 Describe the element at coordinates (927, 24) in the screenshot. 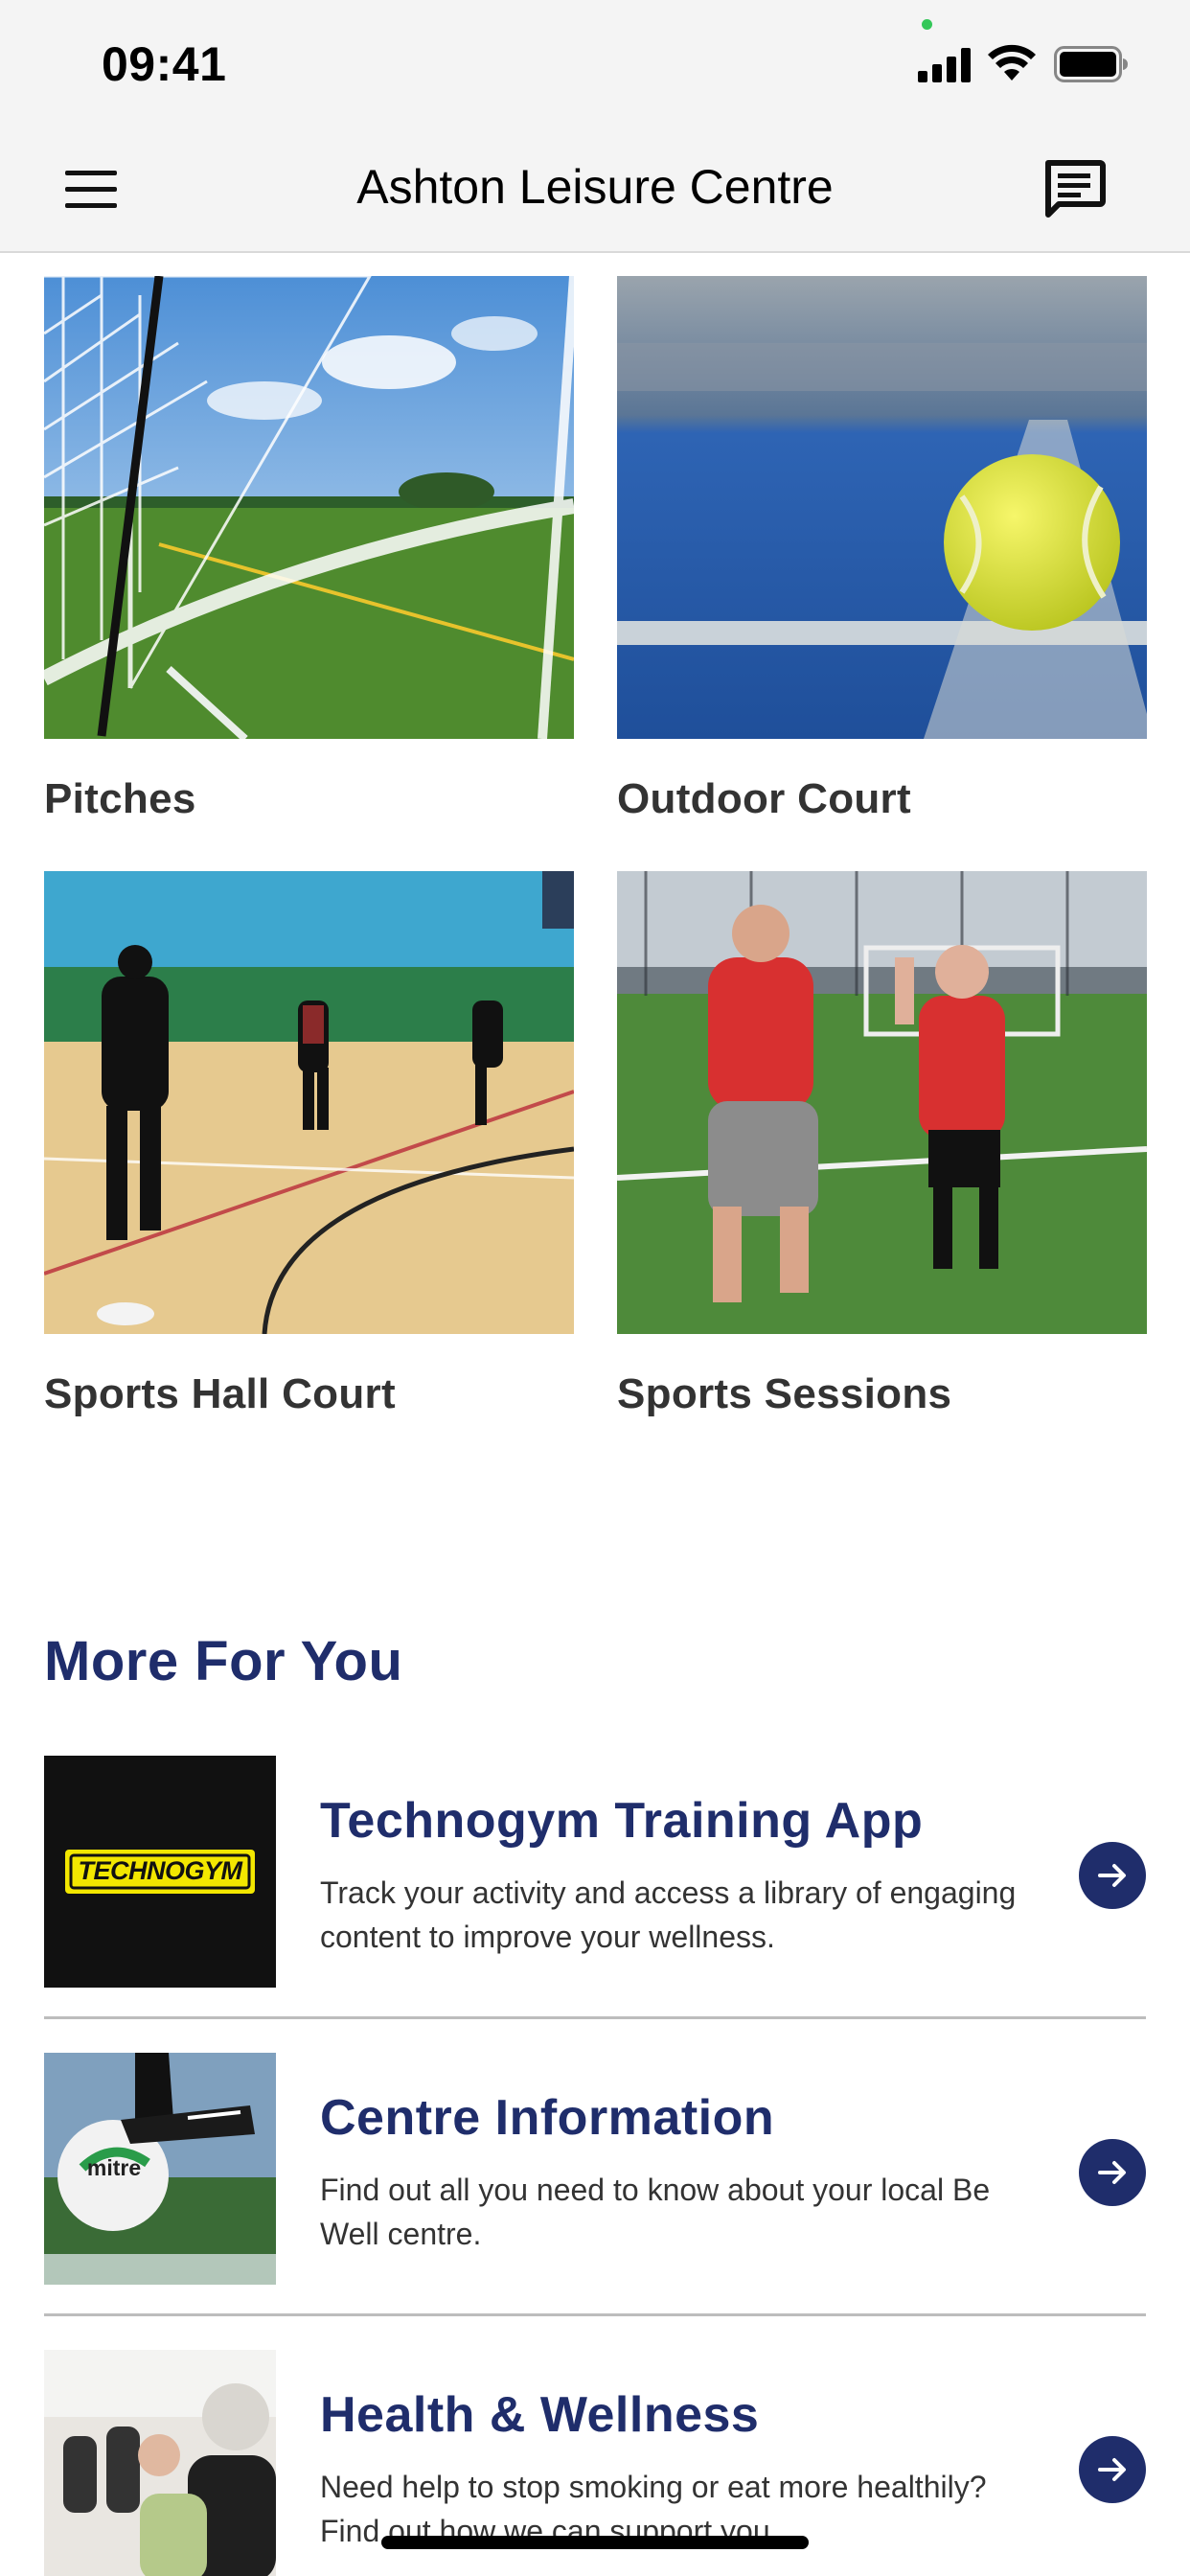

I see `privacy-indicator-dot` at that location.